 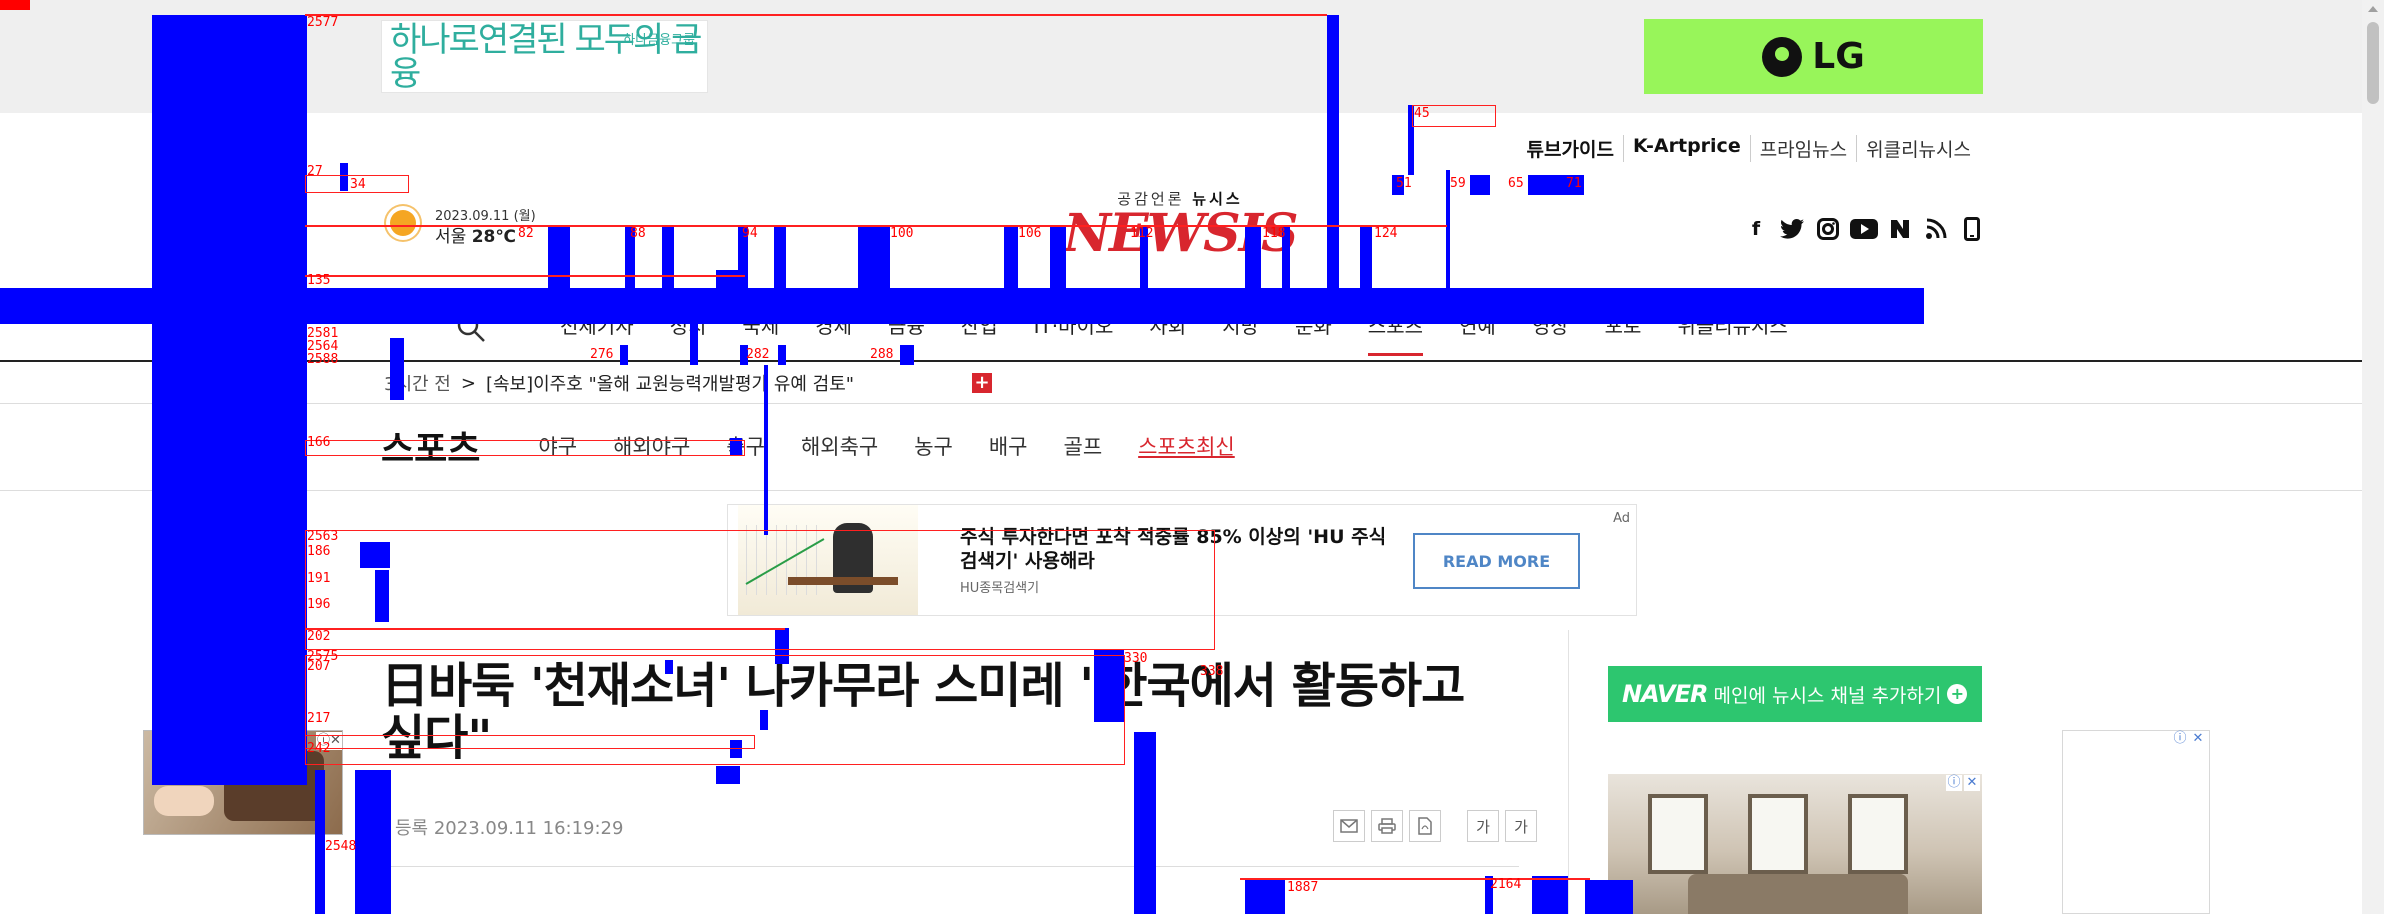 I want to click on mail-icon, so click(x=1349, y=826).